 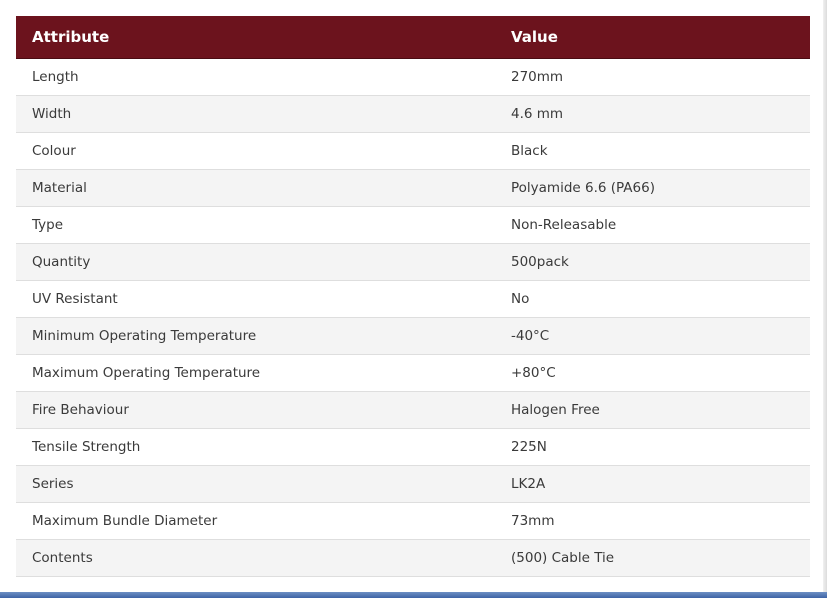 What do you see at coordinates (255, 77) in the screenshot?
I see `attribute-cell: Length` at bounding box center [255, 77].